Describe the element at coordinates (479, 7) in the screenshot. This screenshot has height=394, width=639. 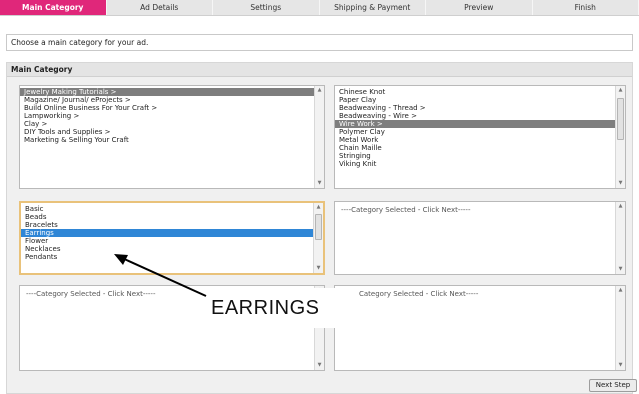
I see `tab-preview: Preview` at that location.